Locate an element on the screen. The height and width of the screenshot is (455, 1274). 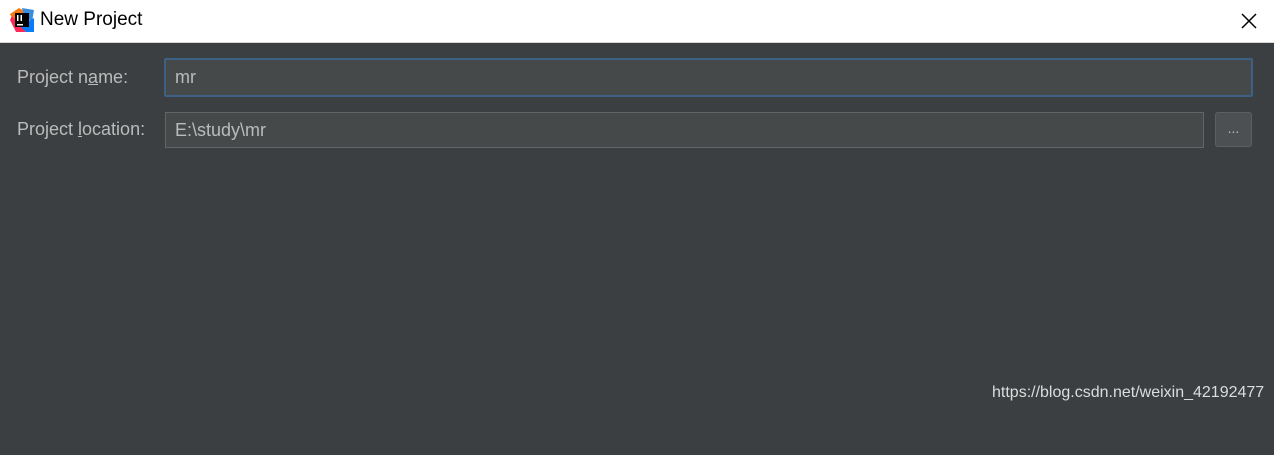
project-location-label: Project location: is located at coordinates (81, 129).